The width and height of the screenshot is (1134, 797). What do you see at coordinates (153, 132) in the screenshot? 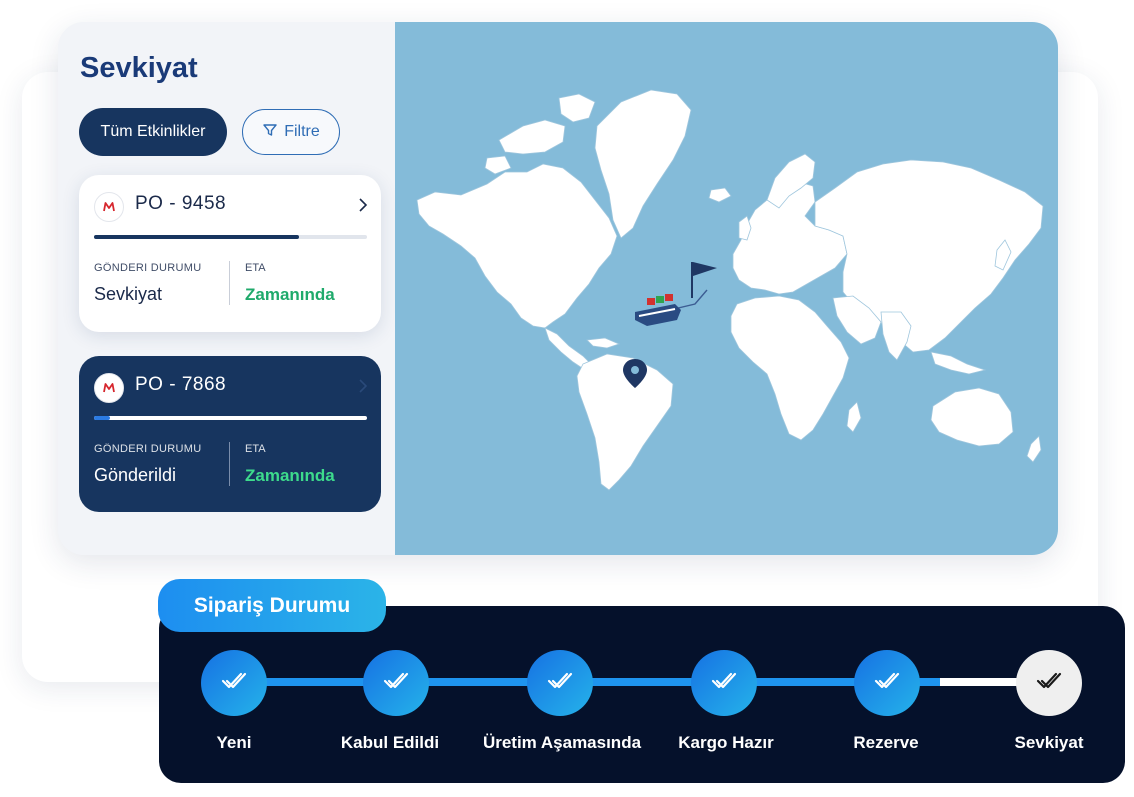
I see `all-activities-button: Tüm Etkinlikler` at bounding box center [153, 132].